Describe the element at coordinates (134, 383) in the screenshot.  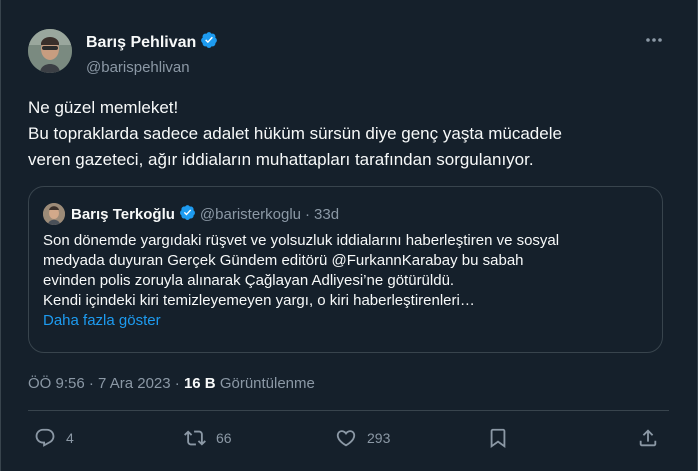
I see `tweet-date: 7 Ara 2023` at that location.